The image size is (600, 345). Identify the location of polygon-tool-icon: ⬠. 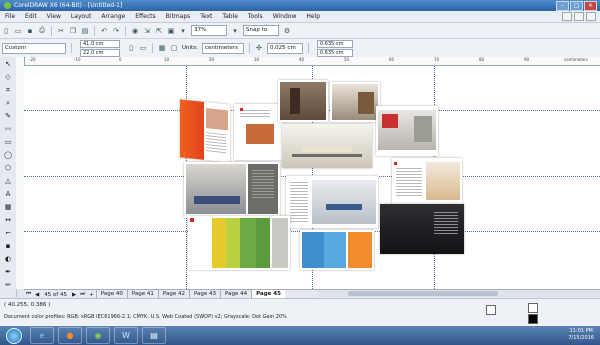
(8, 168).